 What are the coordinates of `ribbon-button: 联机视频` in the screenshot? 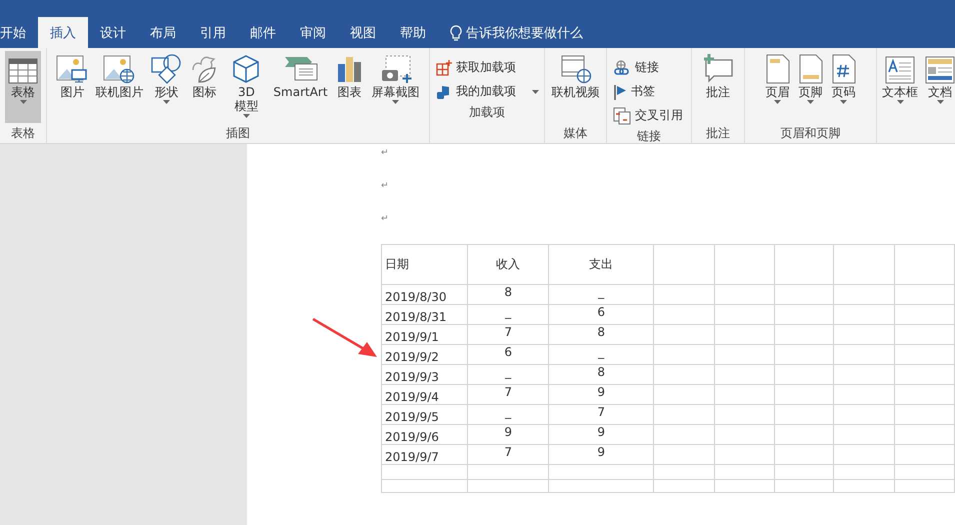 It's located at (575, 87).